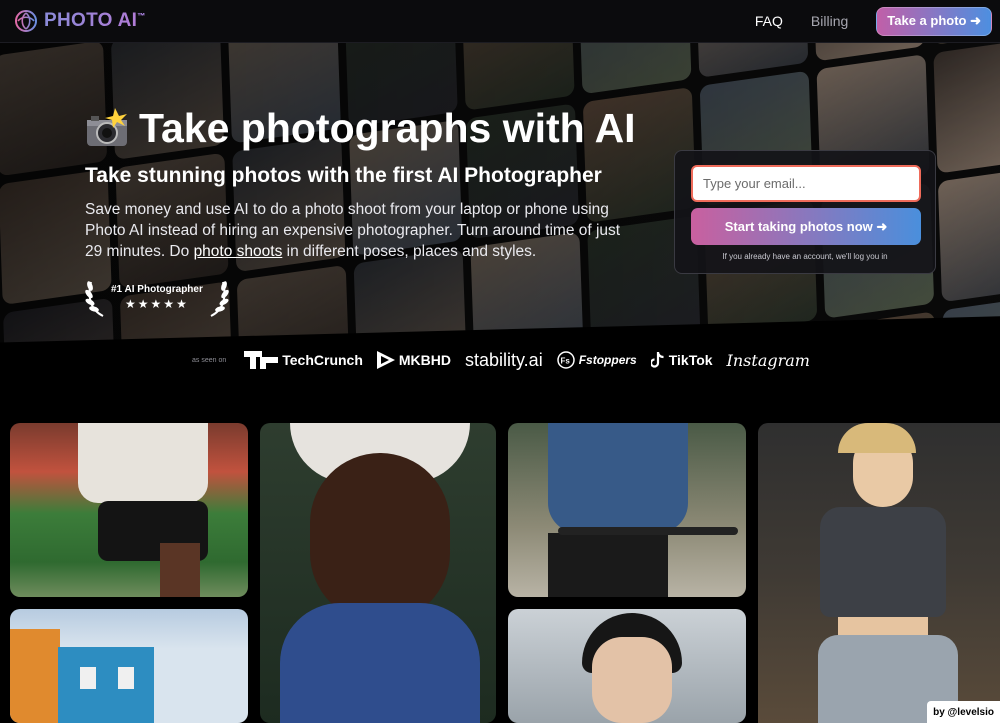  Describe the element at coordinates (879, 573) in the screenshot. I see `photo-fitness-woman` at that location.